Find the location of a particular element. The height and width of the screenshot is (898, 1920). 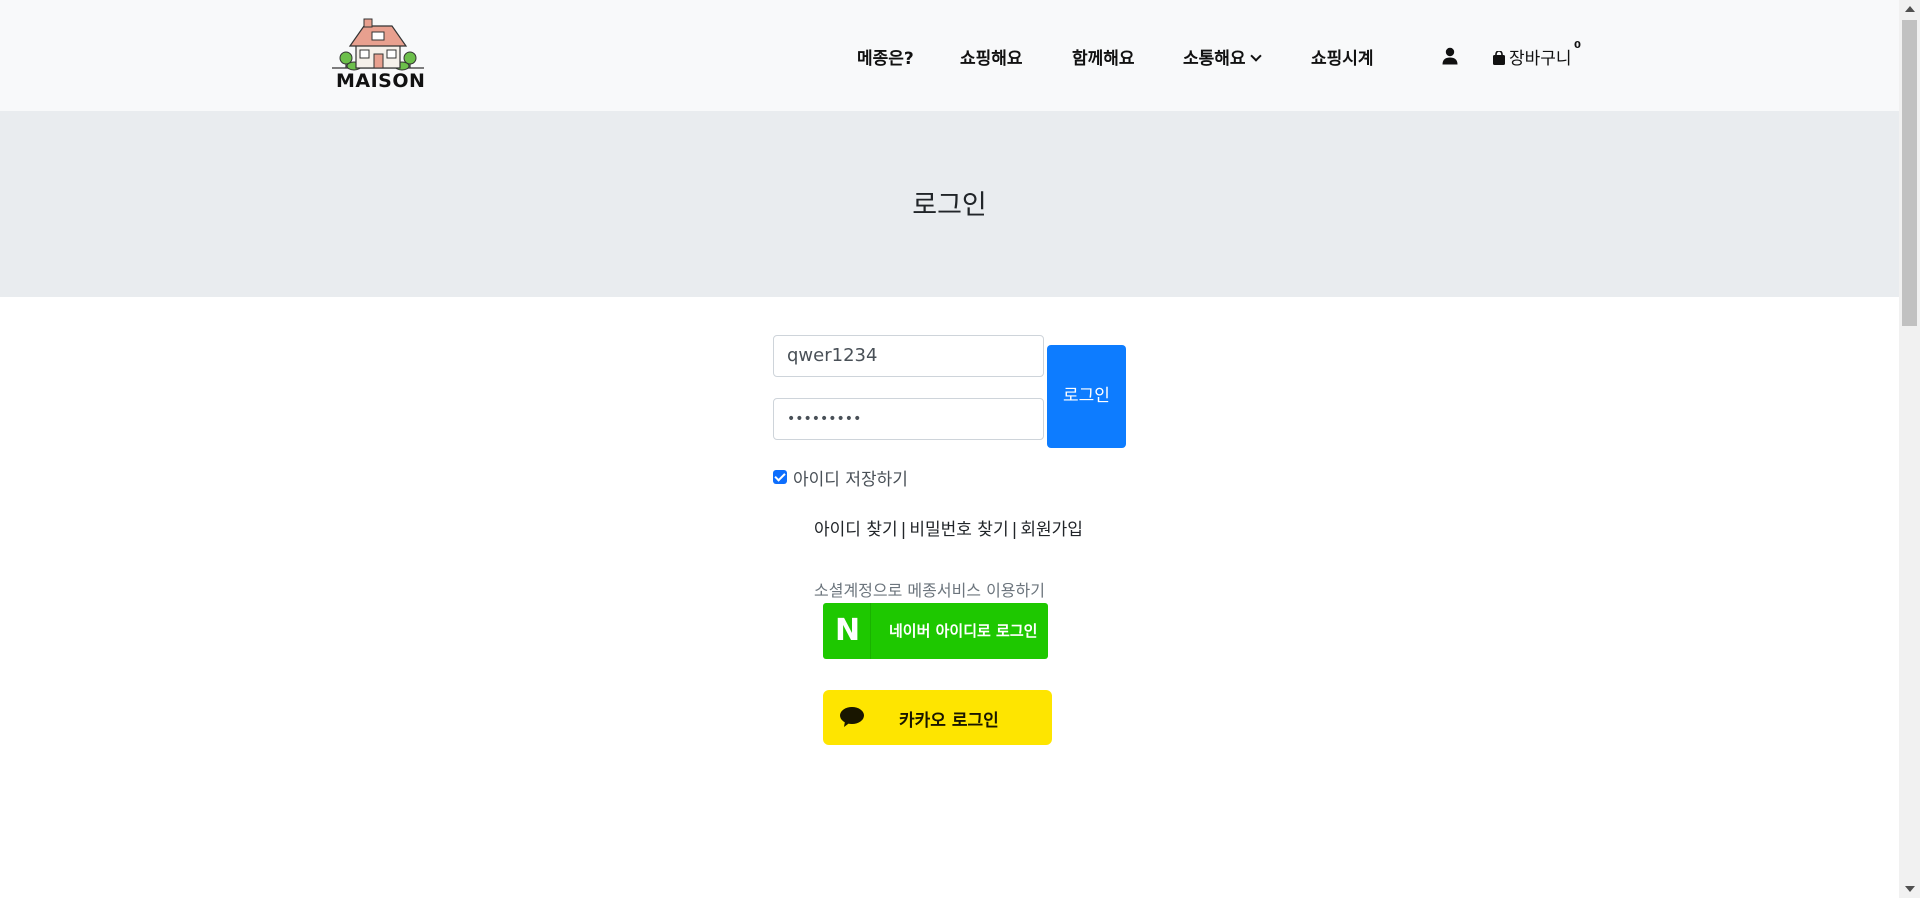

user-icon is located at coordinates (1450, 56).